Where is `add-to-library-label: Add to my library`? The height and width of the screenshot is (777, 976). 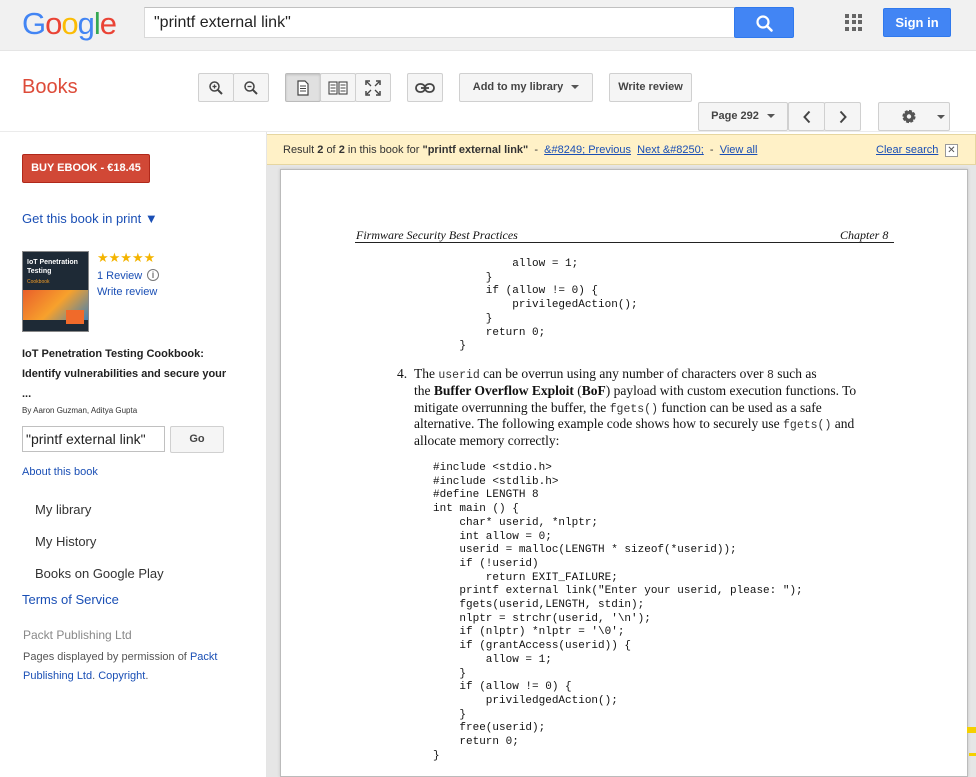 add-to-library-label: Add to my library is located at coordinates (518, 87).